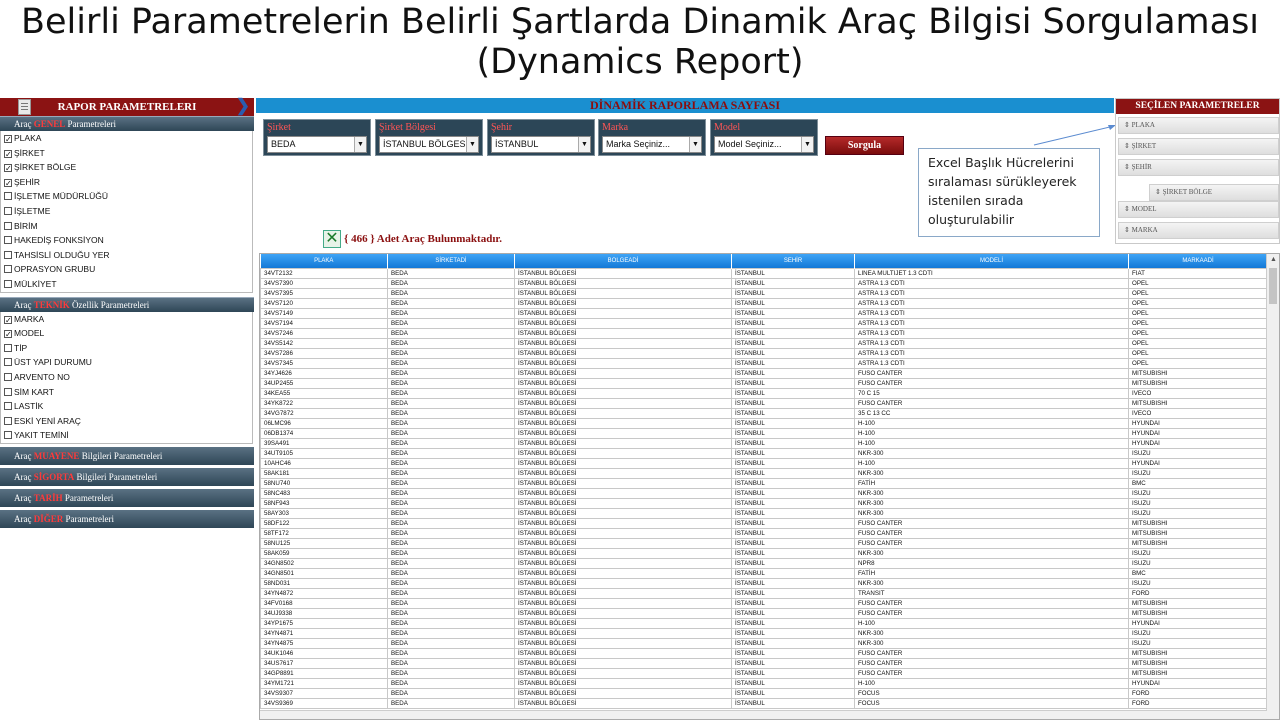  What do you see at coordinates (126, 406) in the screenshot?
I see `parameter-checkbox-item: LASTİK` at bounding box center [126, 406].